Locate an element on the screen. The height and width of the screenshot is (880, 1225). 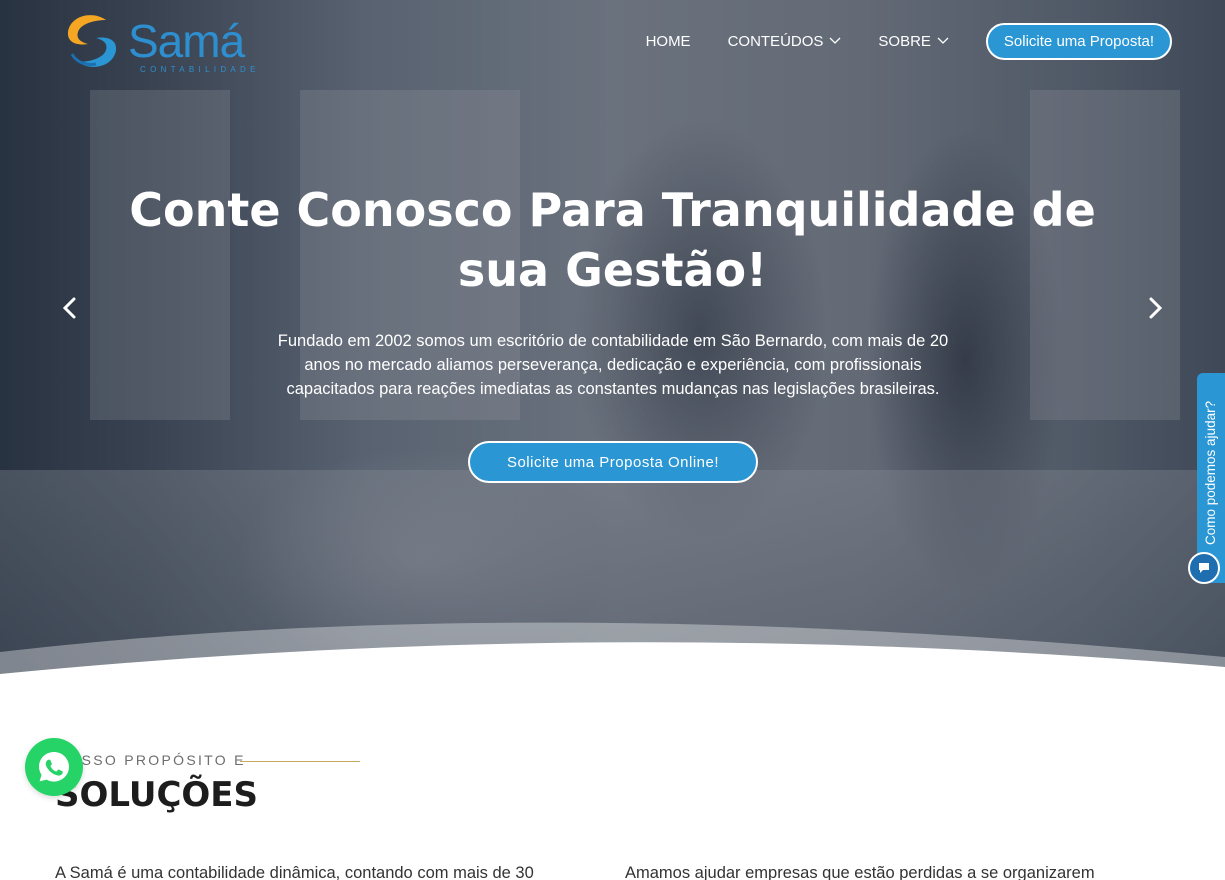
brand-logo: Samá CONTABILIDADE is located at coordinates (162, 43).